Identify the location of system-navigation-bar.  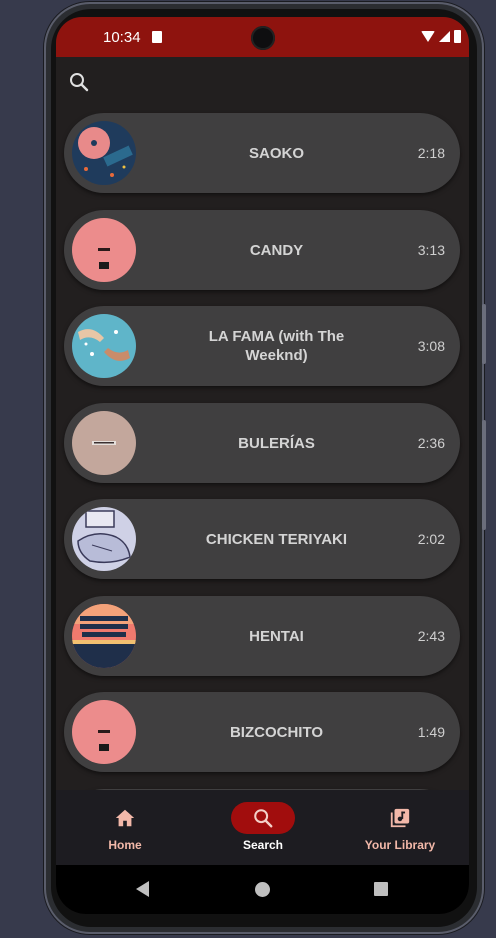
(262, 889).